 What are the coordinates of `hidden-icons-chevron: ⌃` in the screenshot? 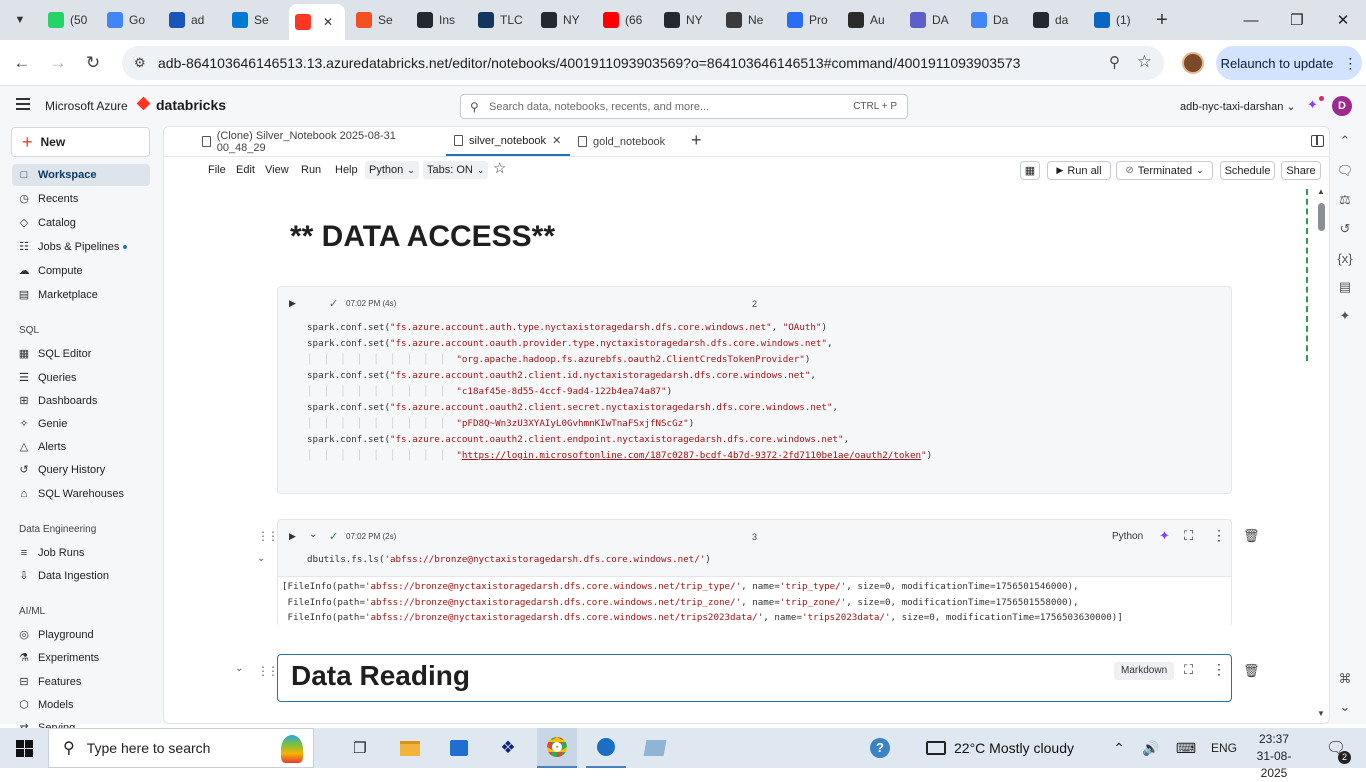 It's located at (1119, 748).